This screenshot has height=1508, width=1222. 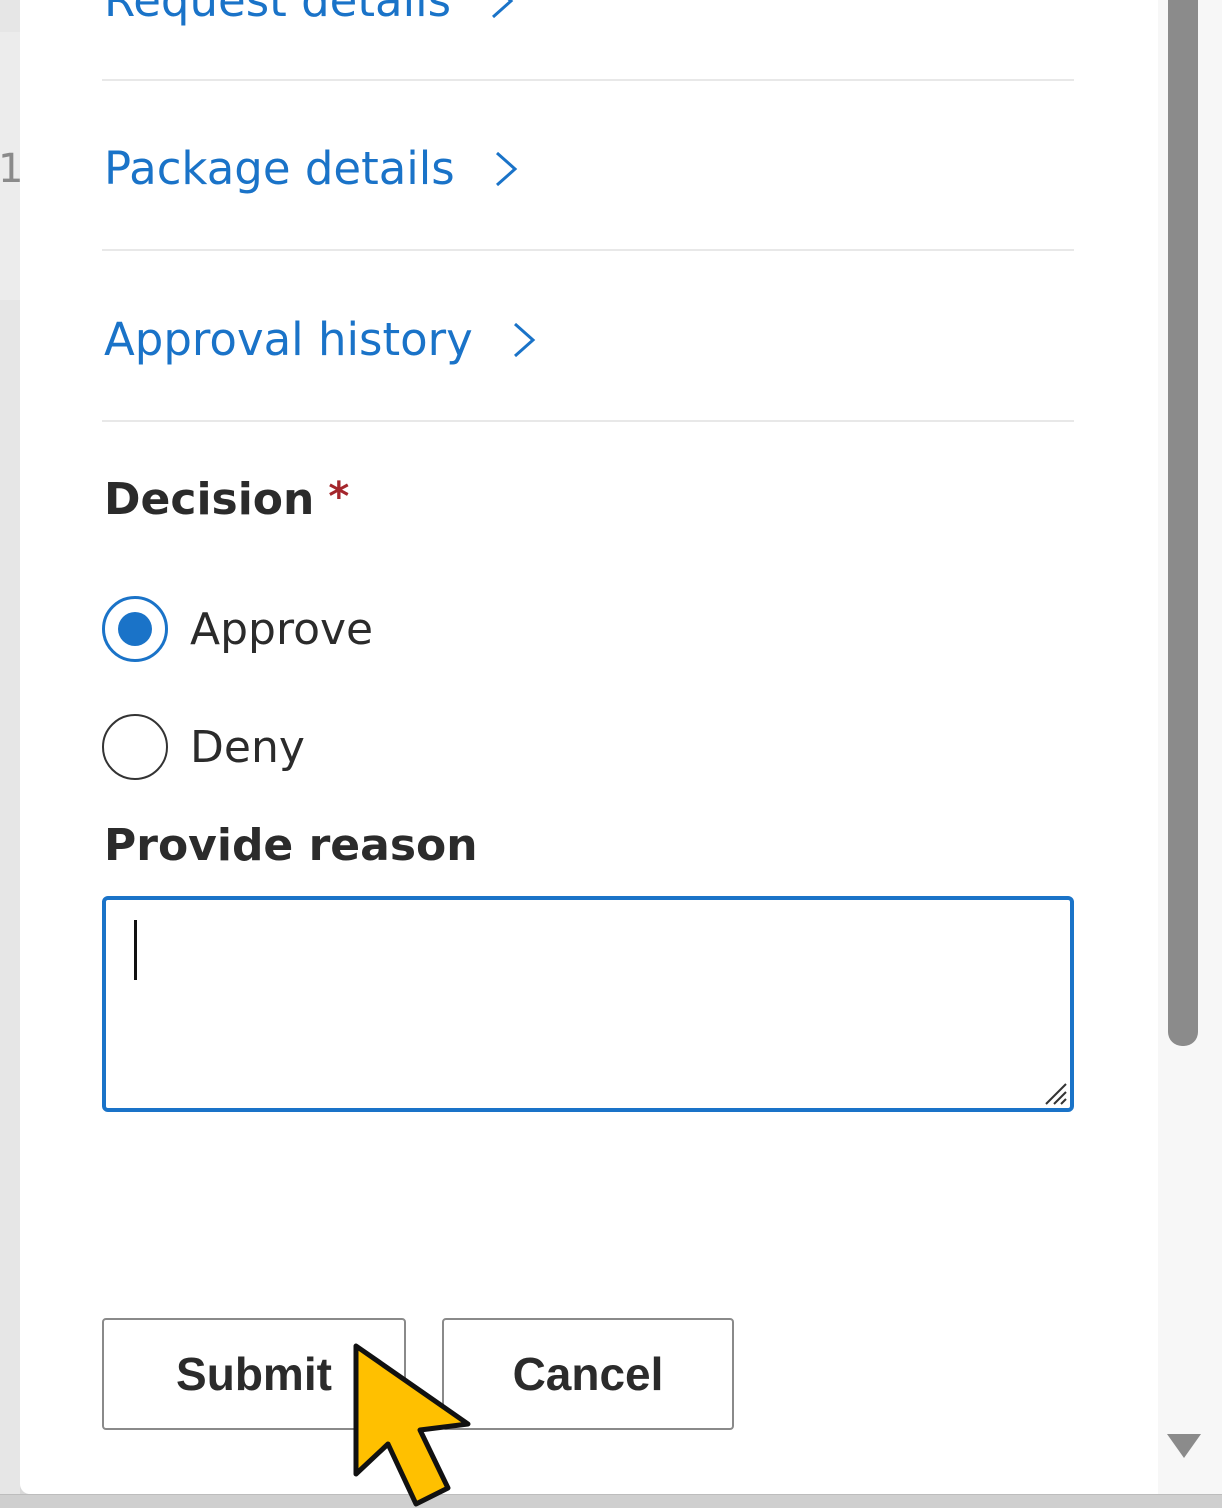 I want to click on radio-label-approve: Approve, so click(x=282, y=629).